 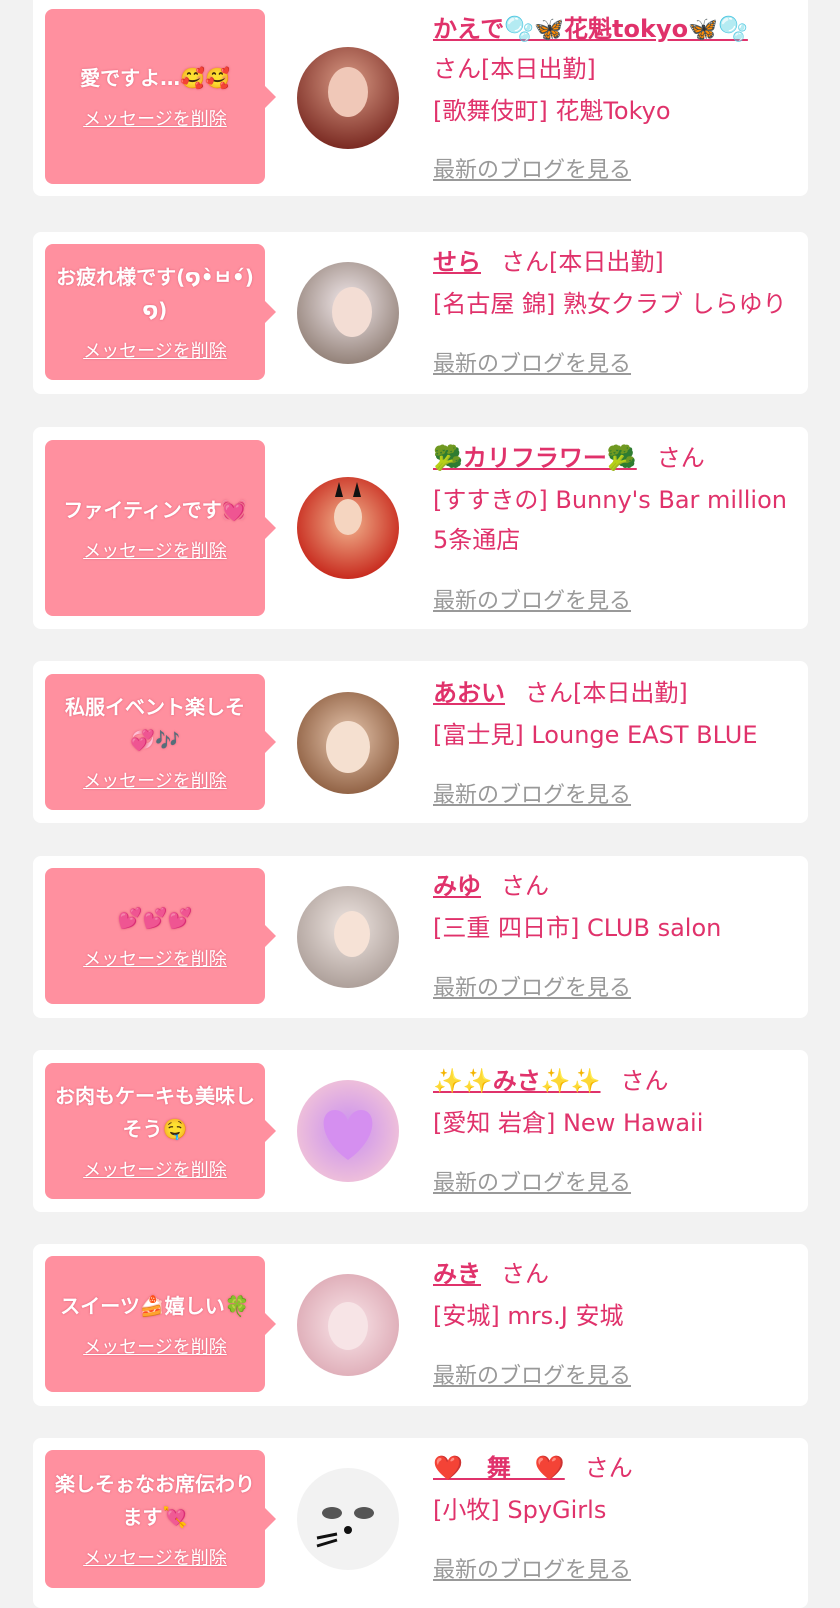 I want to click on shop-name: [名古屋 錦] 熟女クラブ しらゆり, so click(x=610, y=304).